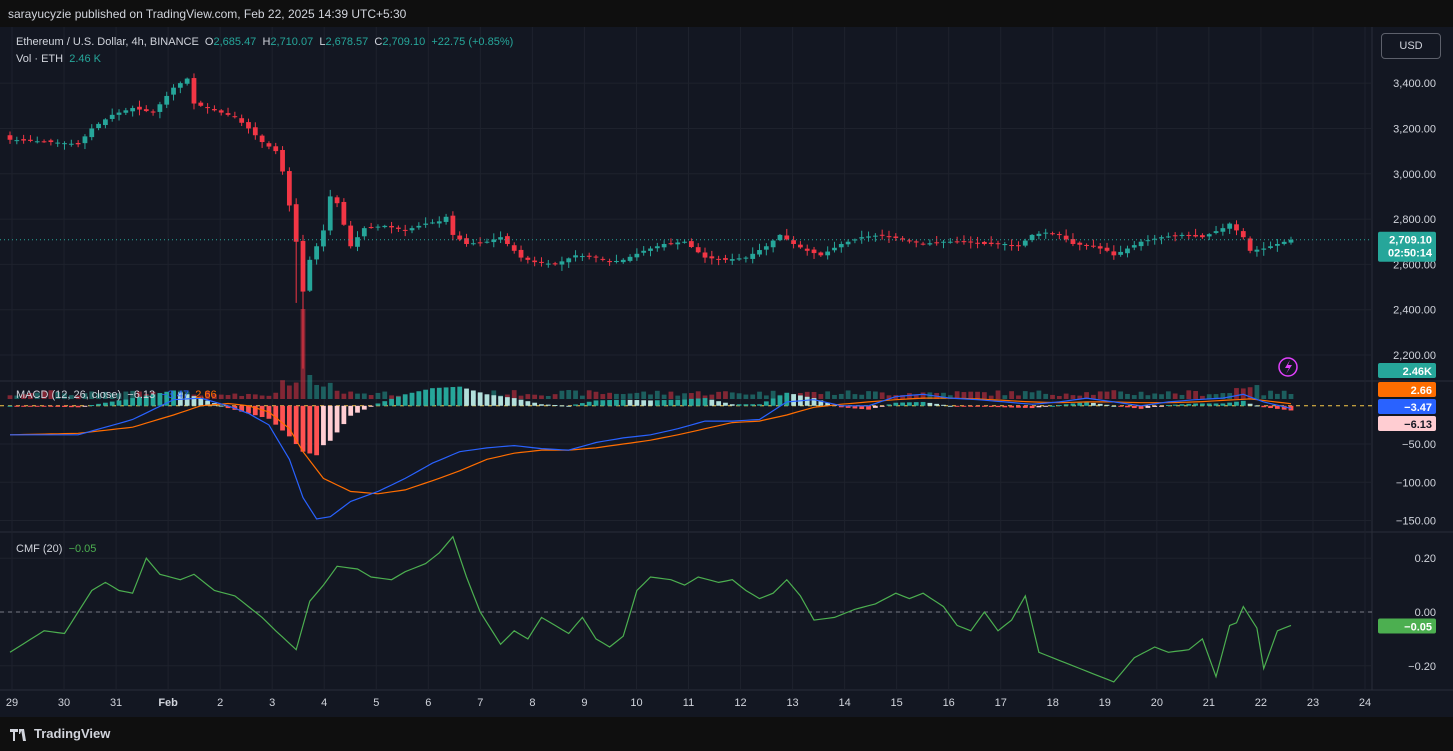 Image resolution: width=1453 pixels, height=751 pixels. What do you see at coordinates (39, 549) in the screenshot?
I see `cmf-label: CMF (20)` at bounding box center [39, 549].